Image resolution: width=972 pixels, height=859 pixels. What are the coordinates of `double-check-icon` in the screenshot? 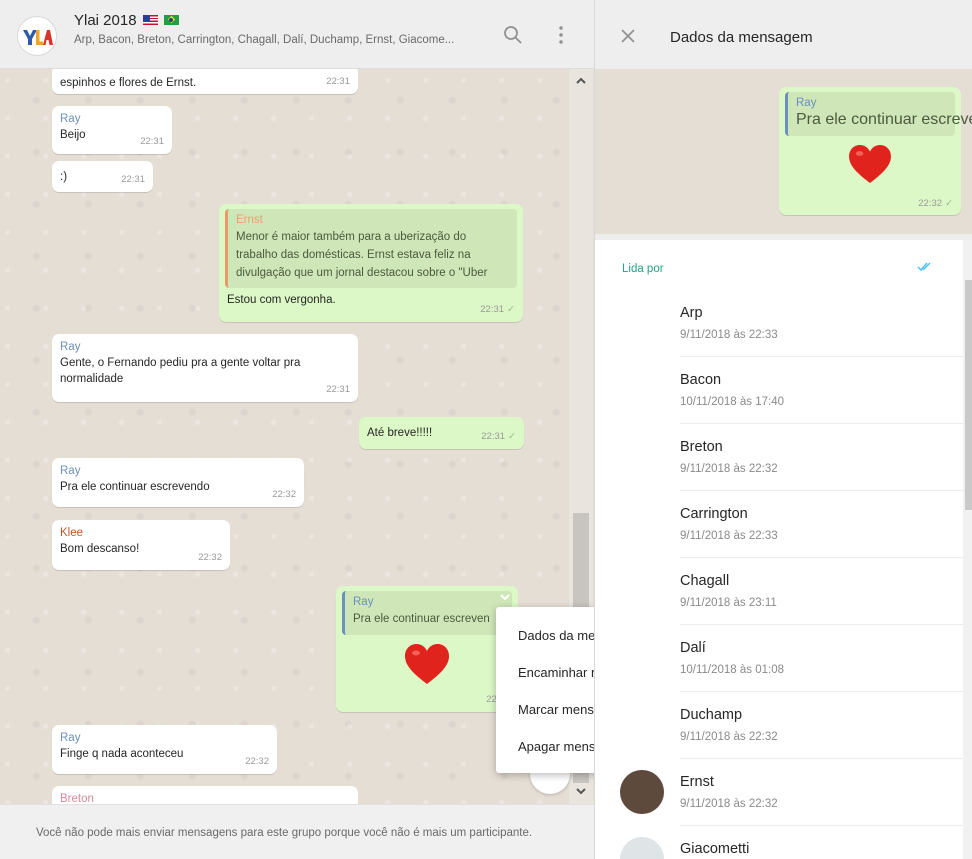 It's located at (924, 267).